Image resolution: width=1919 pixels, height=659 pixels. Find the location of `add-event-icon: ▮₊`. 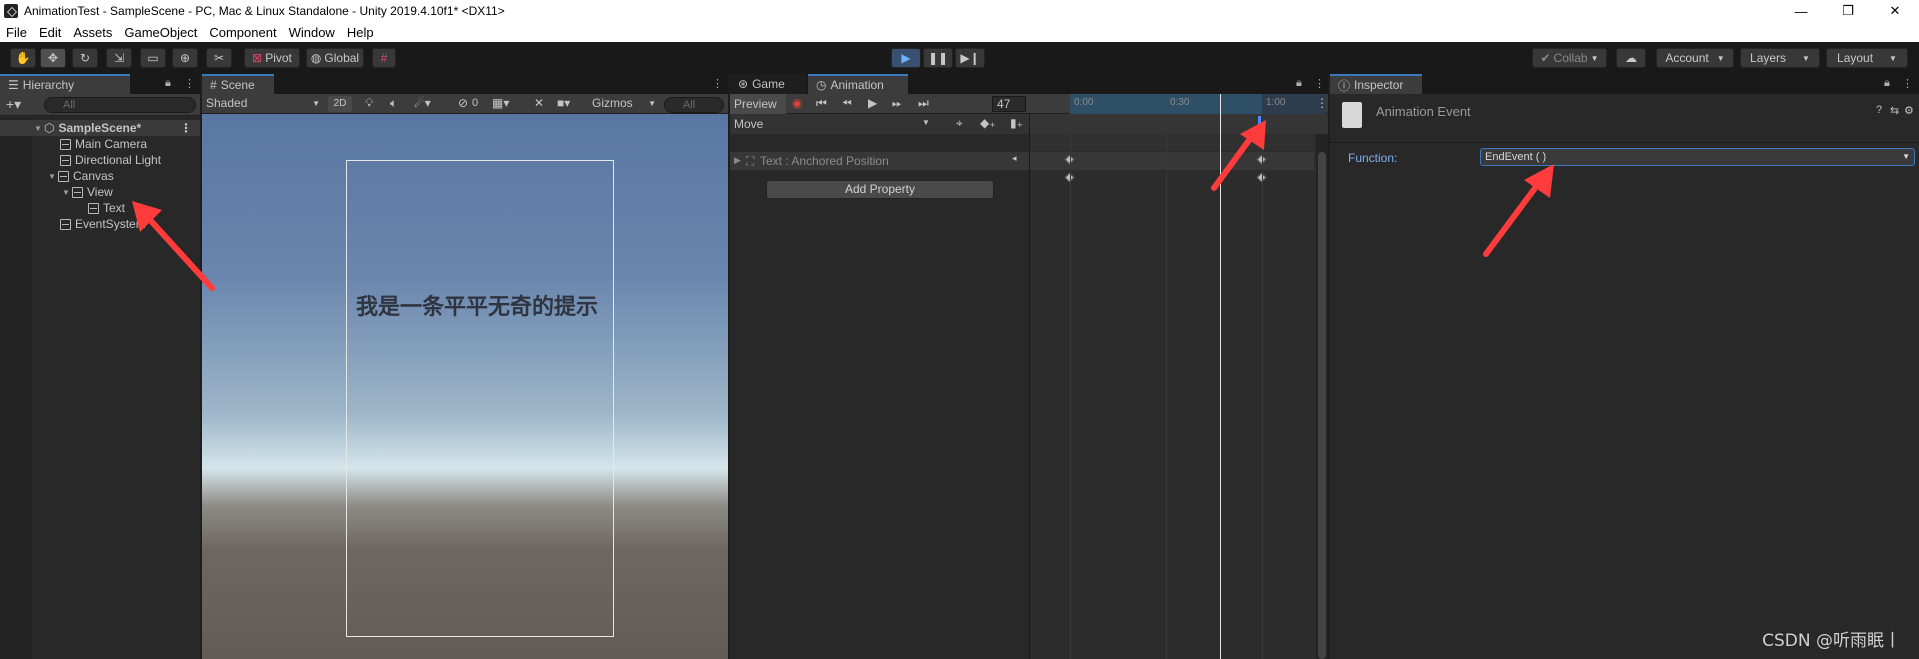

add-event-icon: ▮₊ is located at coordinates (1016, 123).